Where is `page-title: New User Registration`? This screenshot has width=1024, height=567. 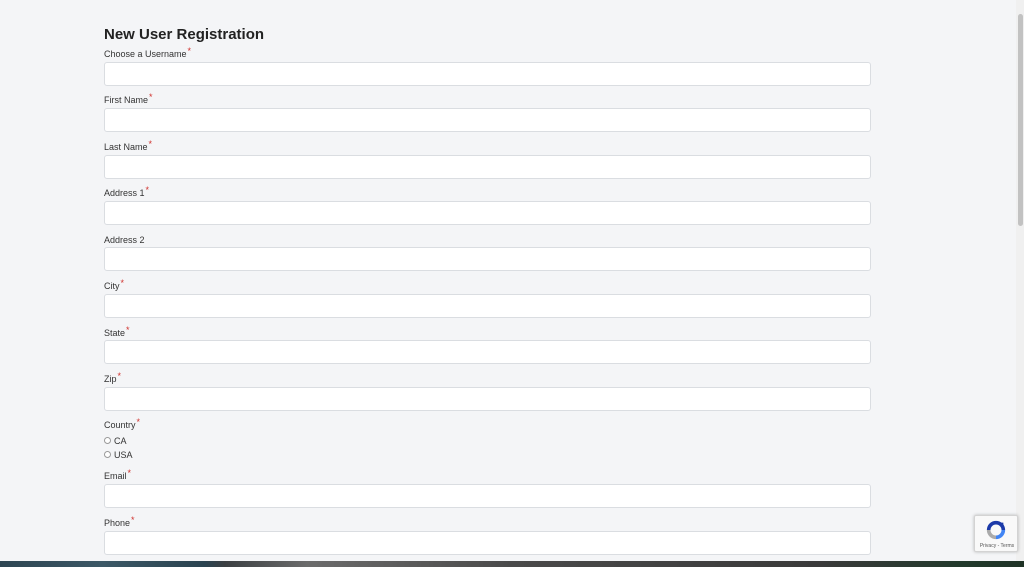
page-title: New User Registration is located at coordinates (184, 34).